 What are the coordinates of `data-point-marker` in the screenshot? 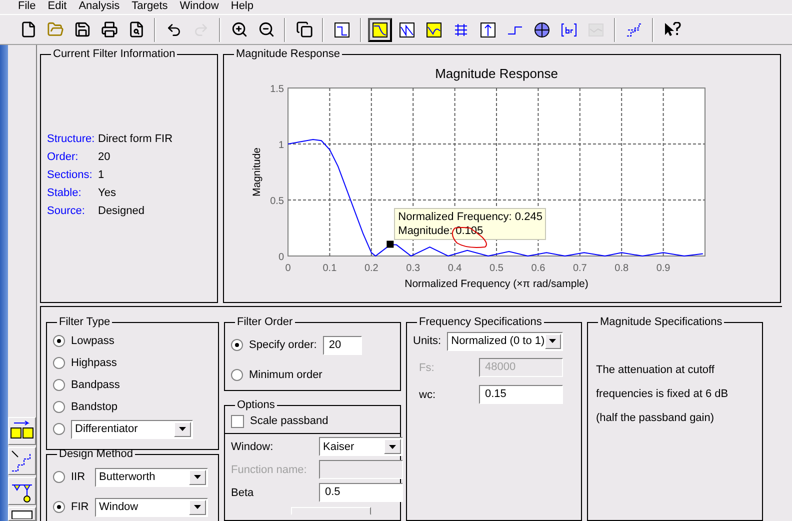 It's located at (390, 244).